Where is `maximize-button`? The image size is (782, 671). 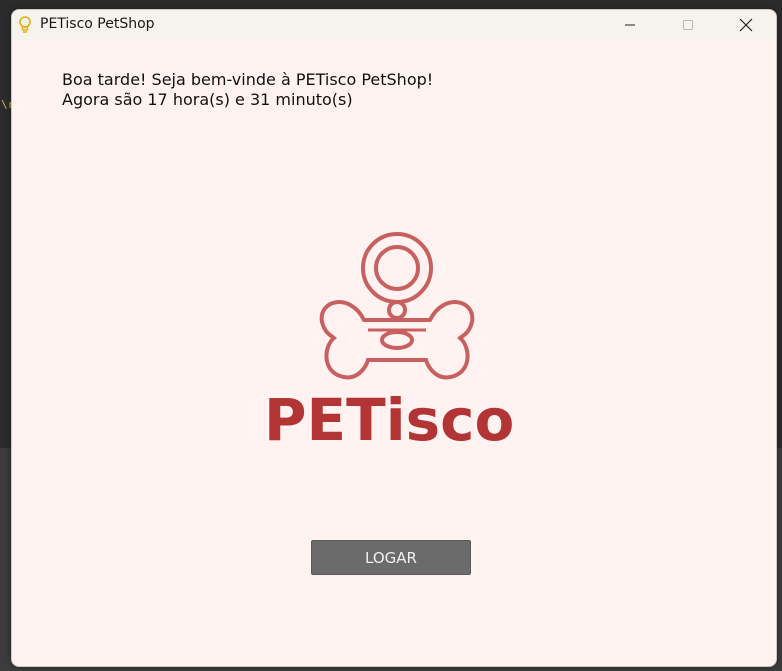 maximize-button is located at coordinates (688, 25).